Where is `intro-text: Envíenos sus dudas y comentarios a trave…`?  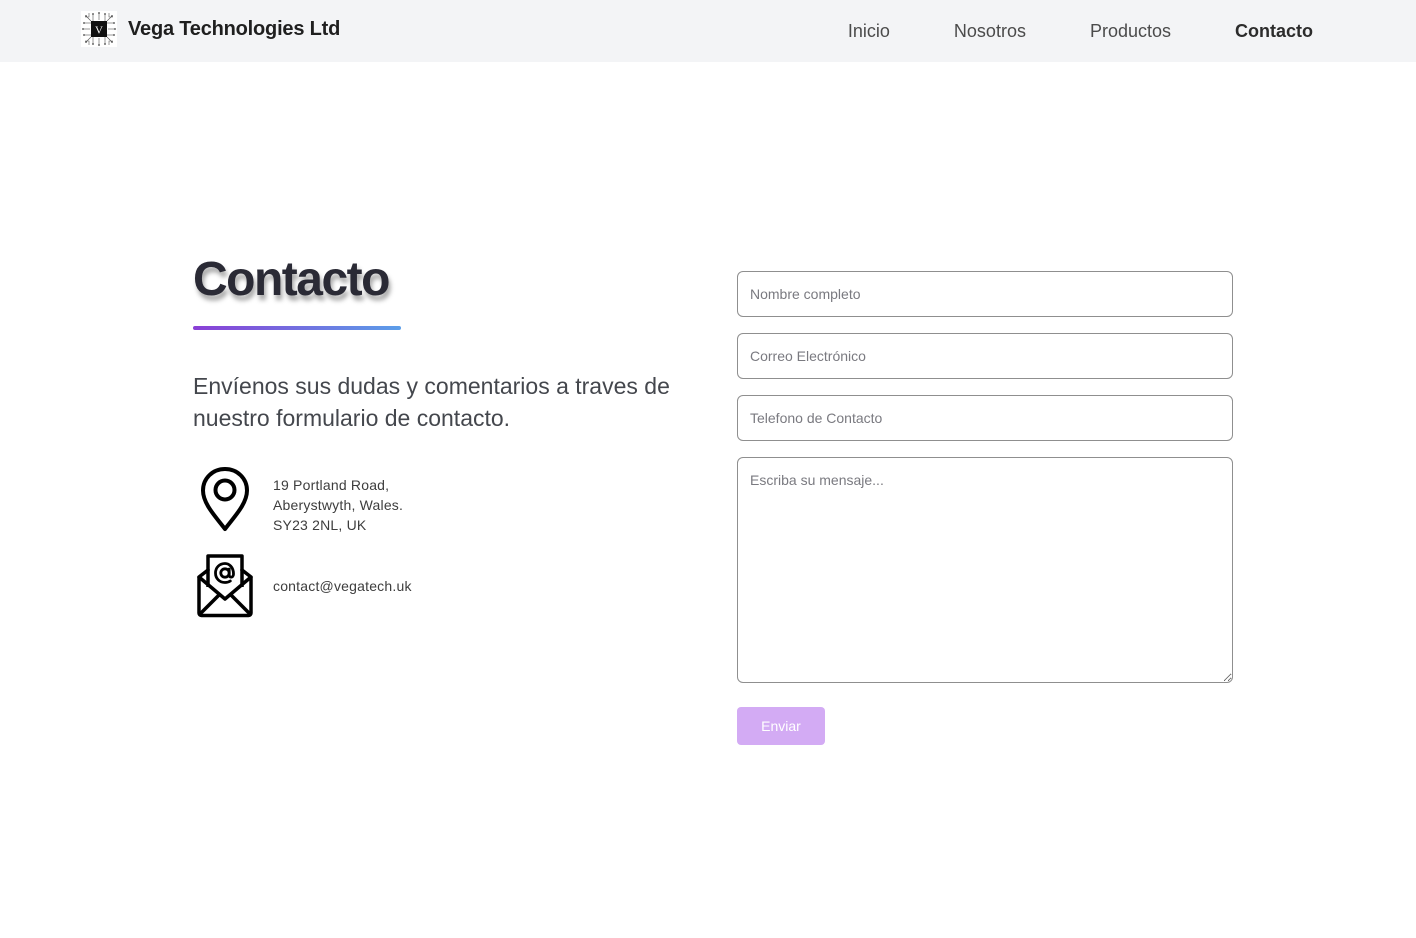 intro-text: Envíenos sus dudas y comentarios a trave… is located at coordinates (431, 402).